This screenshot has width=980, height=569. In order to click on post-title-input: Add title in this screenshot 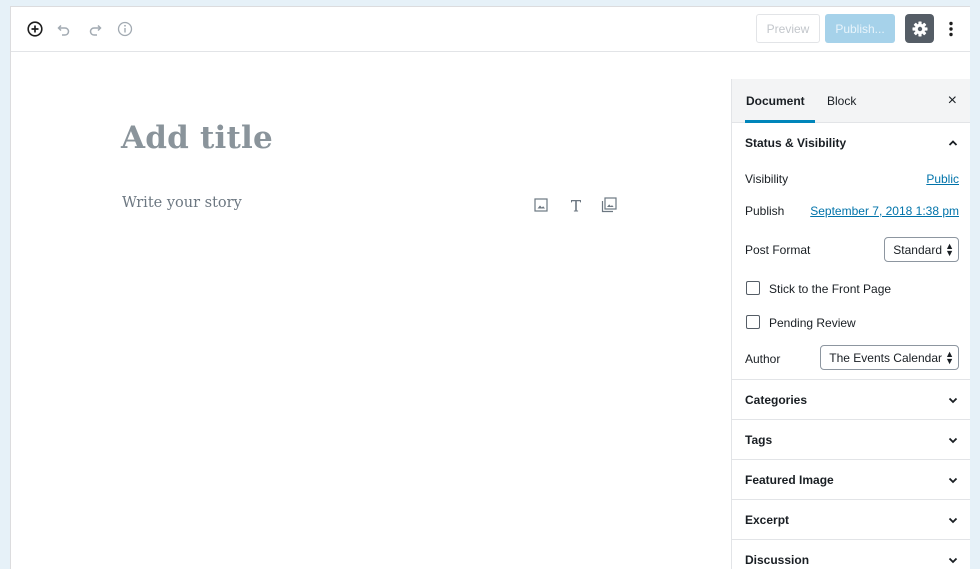, I will do `click(197, 138)`.